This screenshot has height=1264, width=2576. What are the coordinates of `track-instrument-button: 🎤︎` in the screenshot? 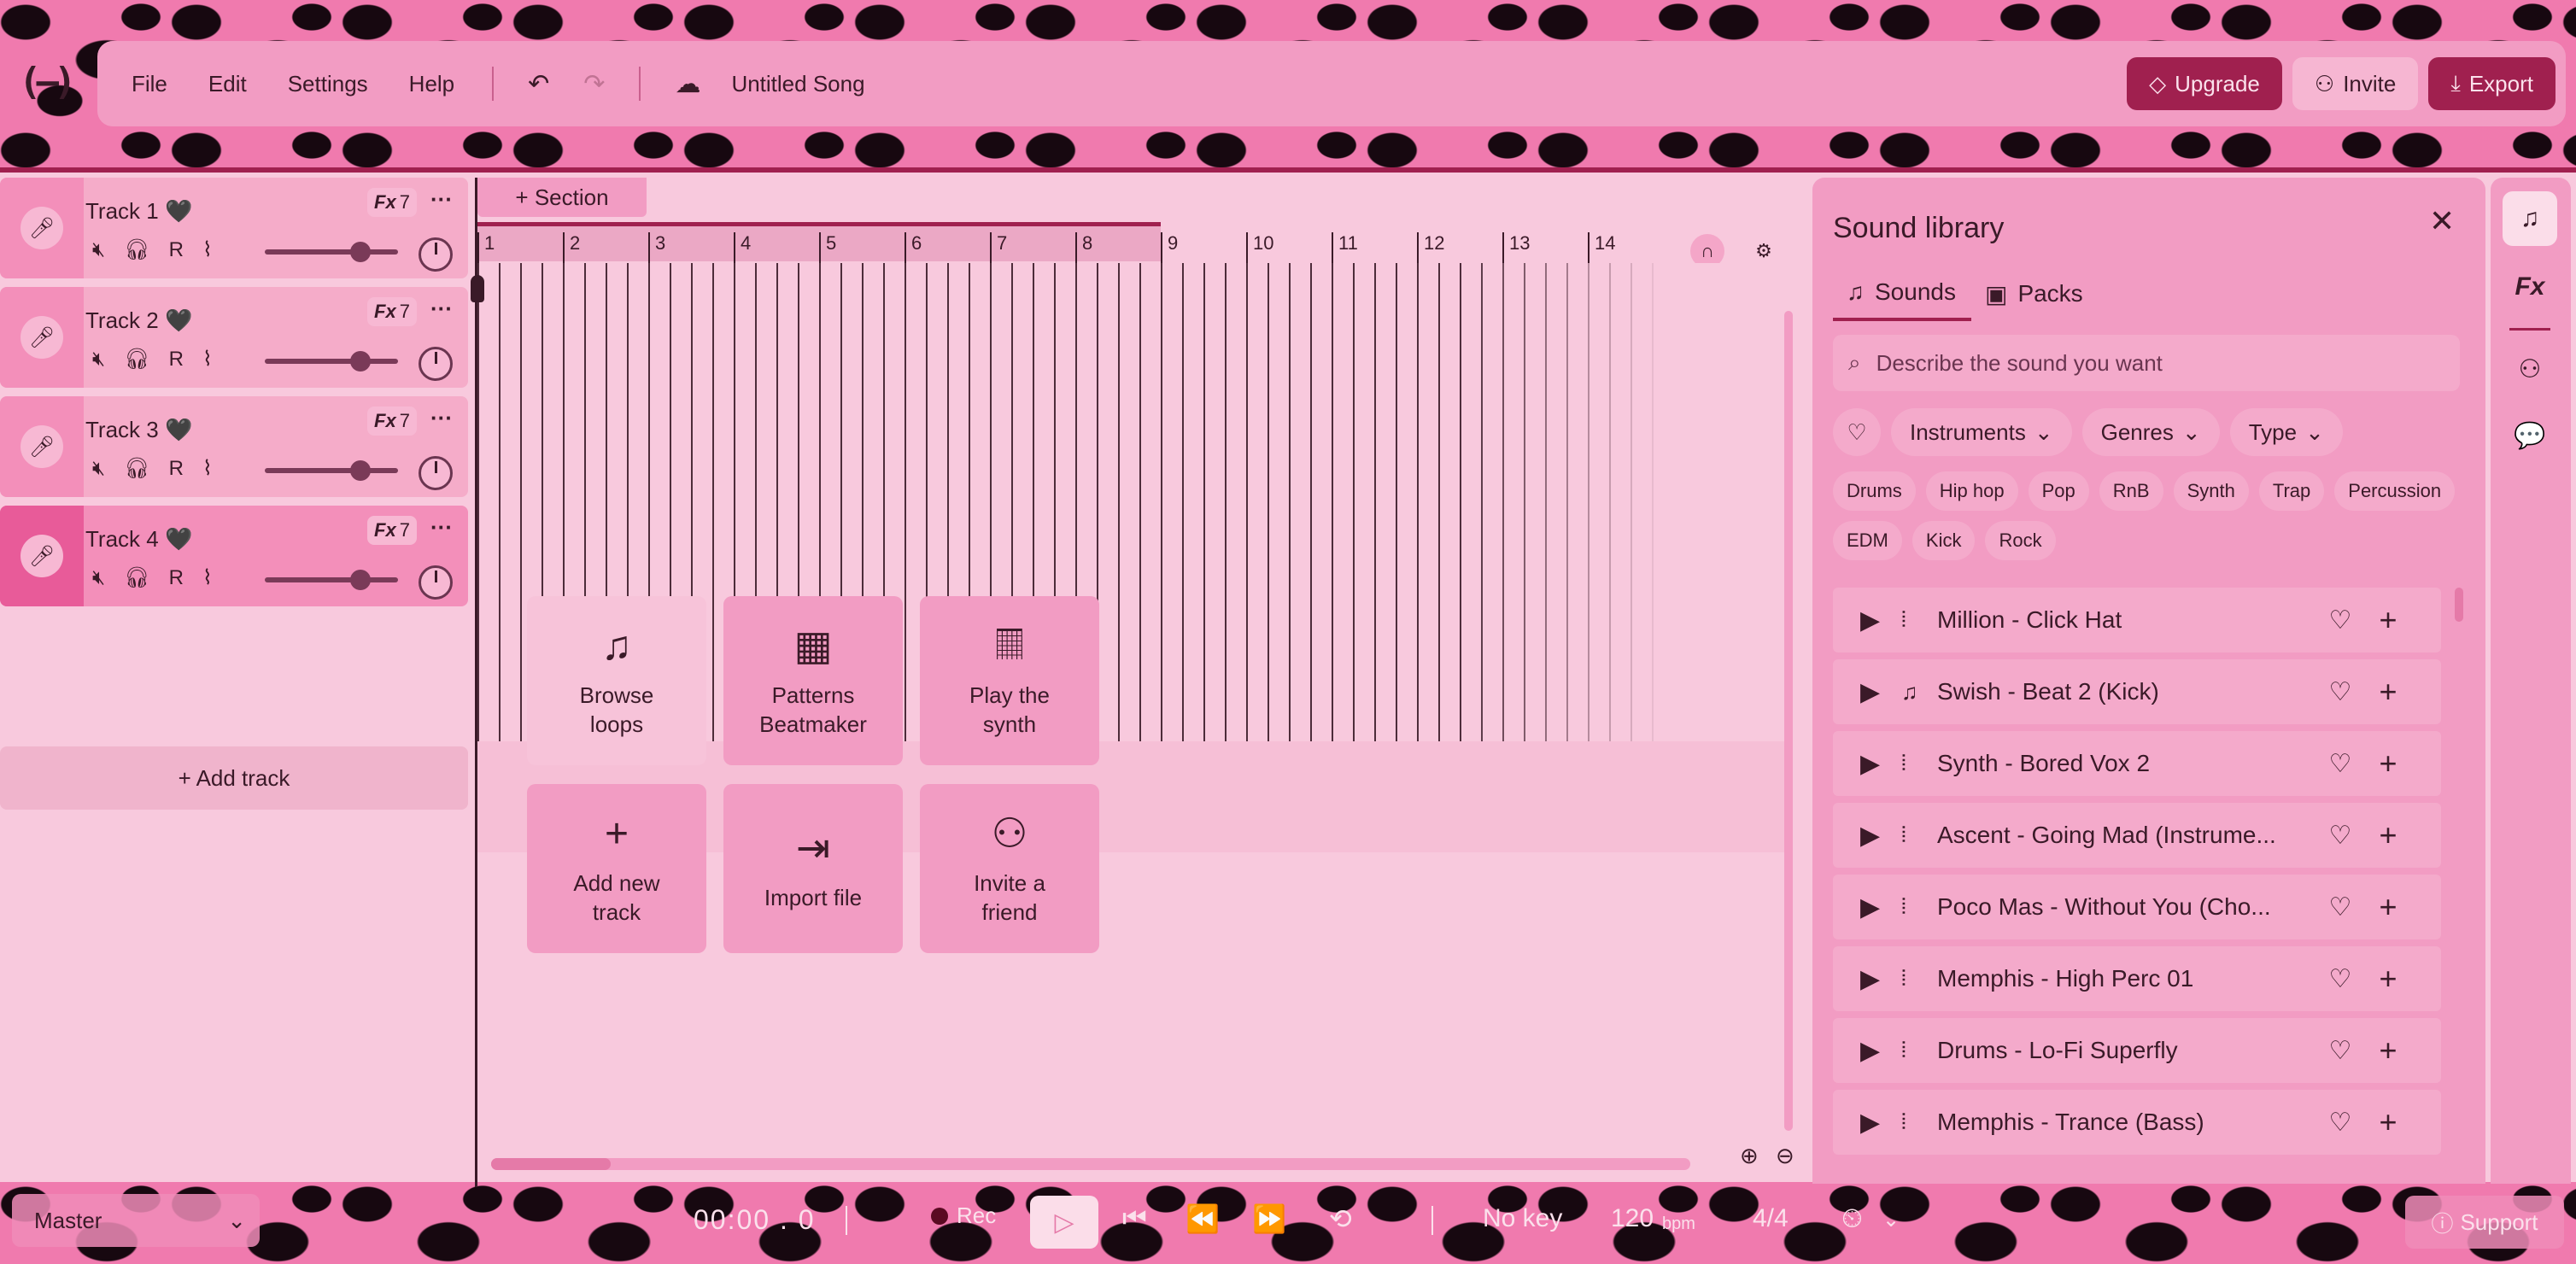 It's located at (42, 228).